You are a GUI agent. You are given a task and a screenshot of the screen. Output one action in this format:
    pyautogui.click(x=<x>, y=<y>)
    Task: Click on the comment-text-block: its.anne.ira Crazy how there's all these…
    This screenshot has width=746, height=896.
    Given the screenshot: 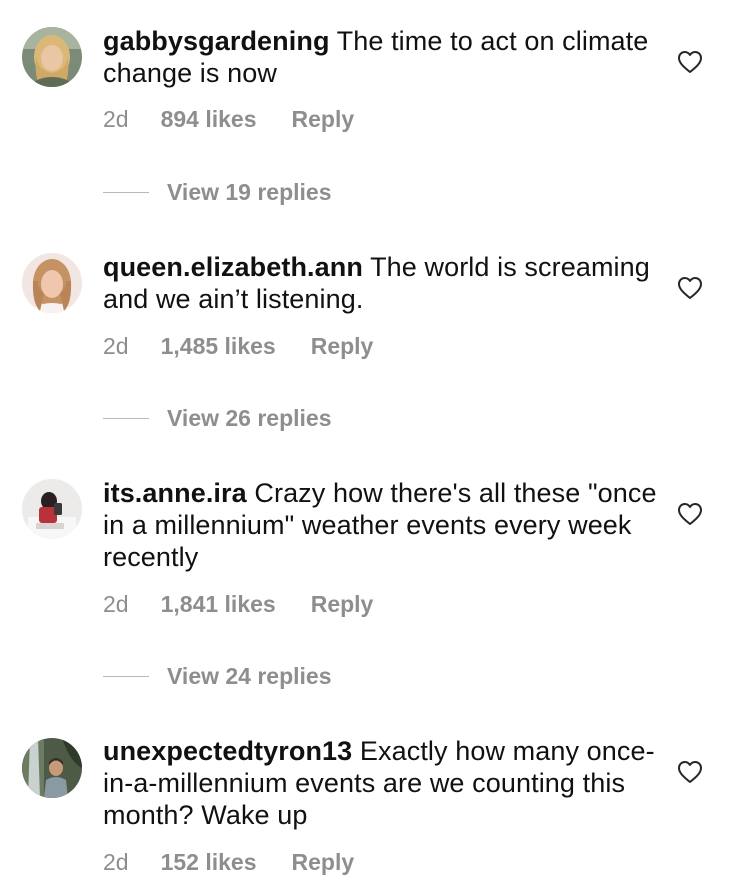 What is the action you would take?
    pyautogui.click(x=383, y=525)
    